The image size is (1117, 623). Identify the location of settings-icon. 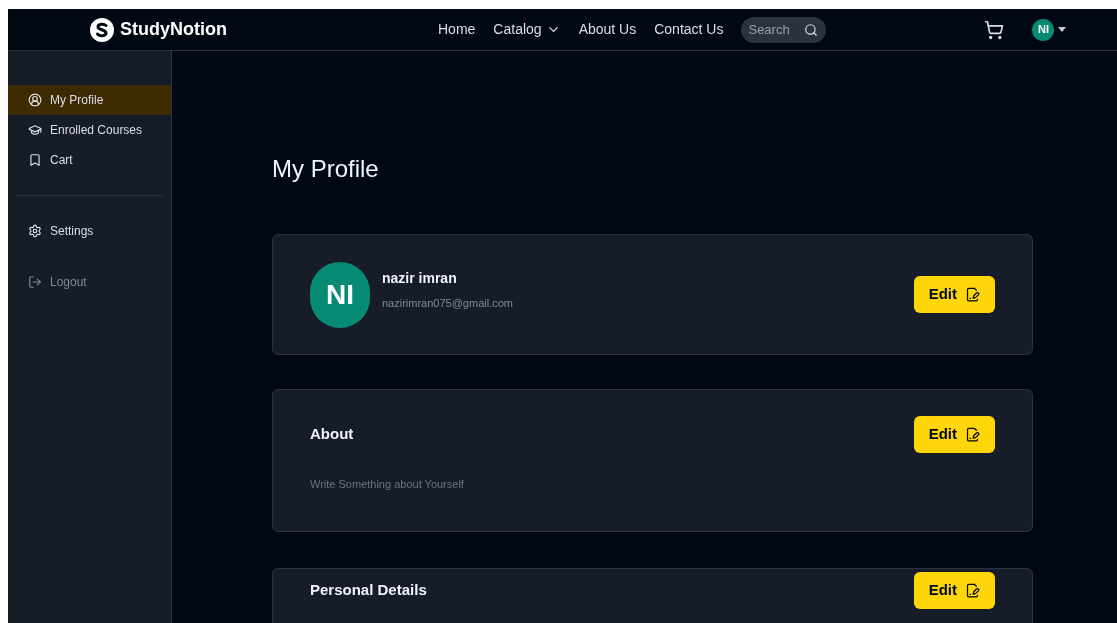
(35, 231).